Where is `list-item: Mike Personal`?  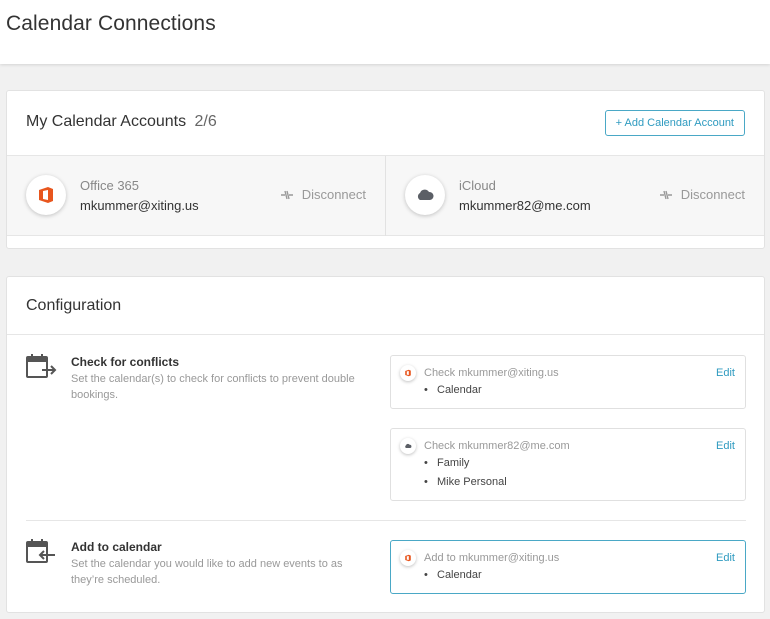
list-item: Mike Personal is located at coordinates (465, 484).